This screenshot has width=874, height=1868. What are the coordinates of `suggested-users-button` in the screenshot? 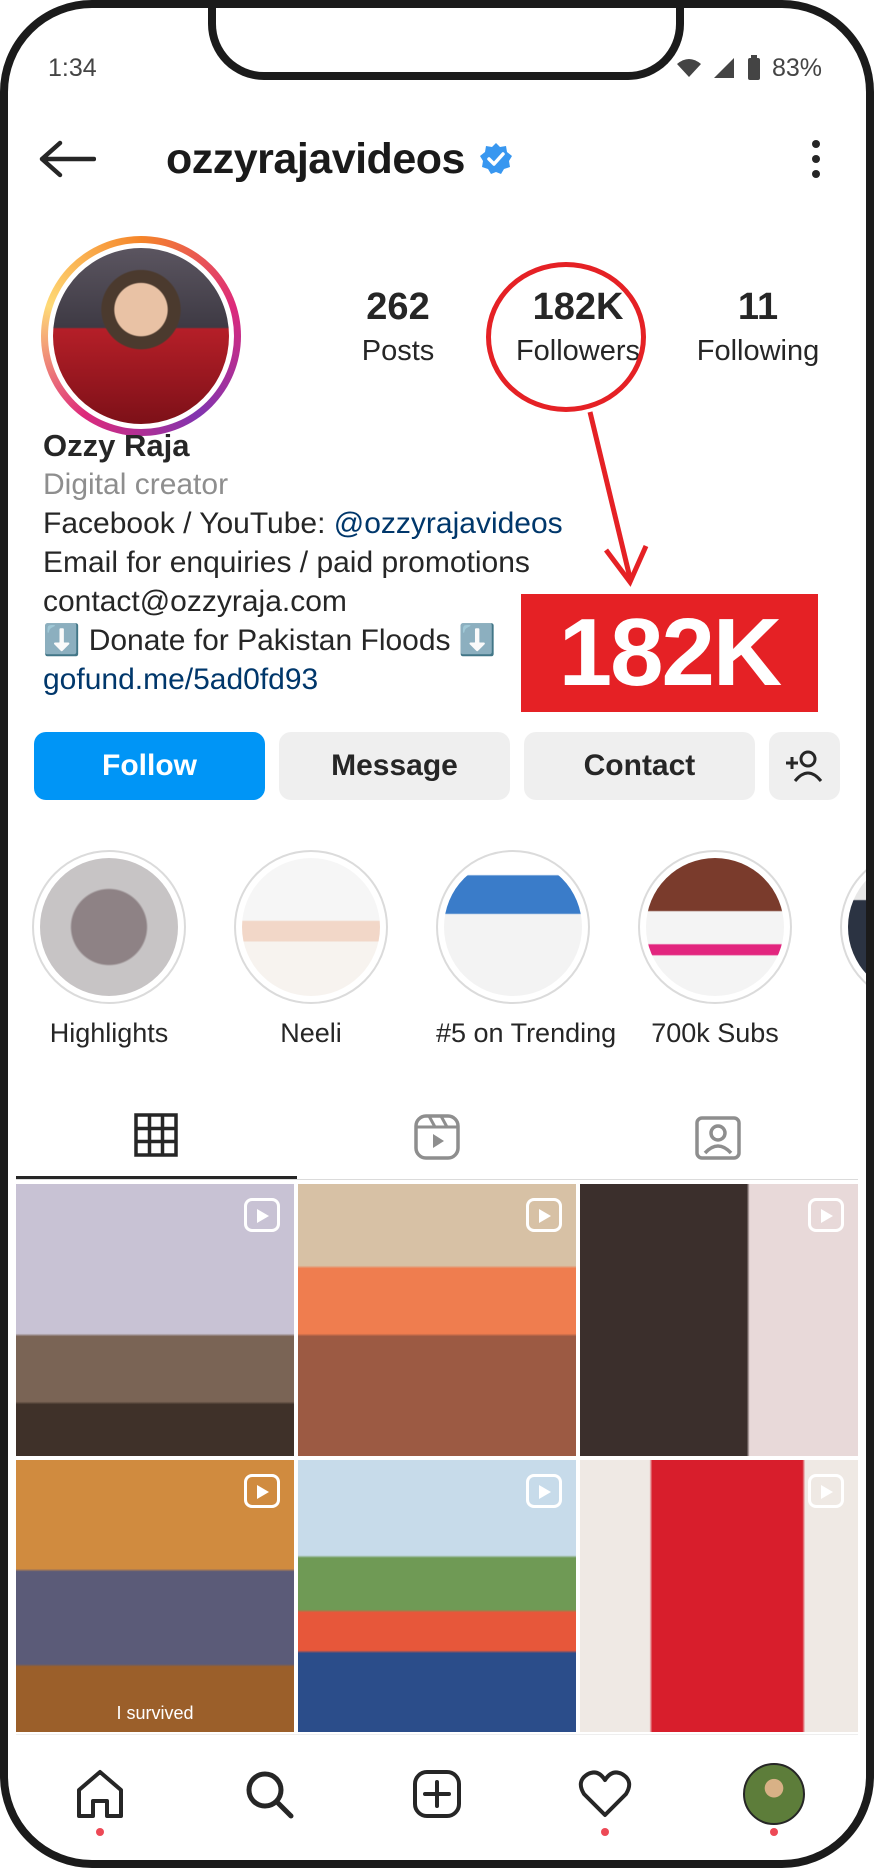 It's located at (804, 766).